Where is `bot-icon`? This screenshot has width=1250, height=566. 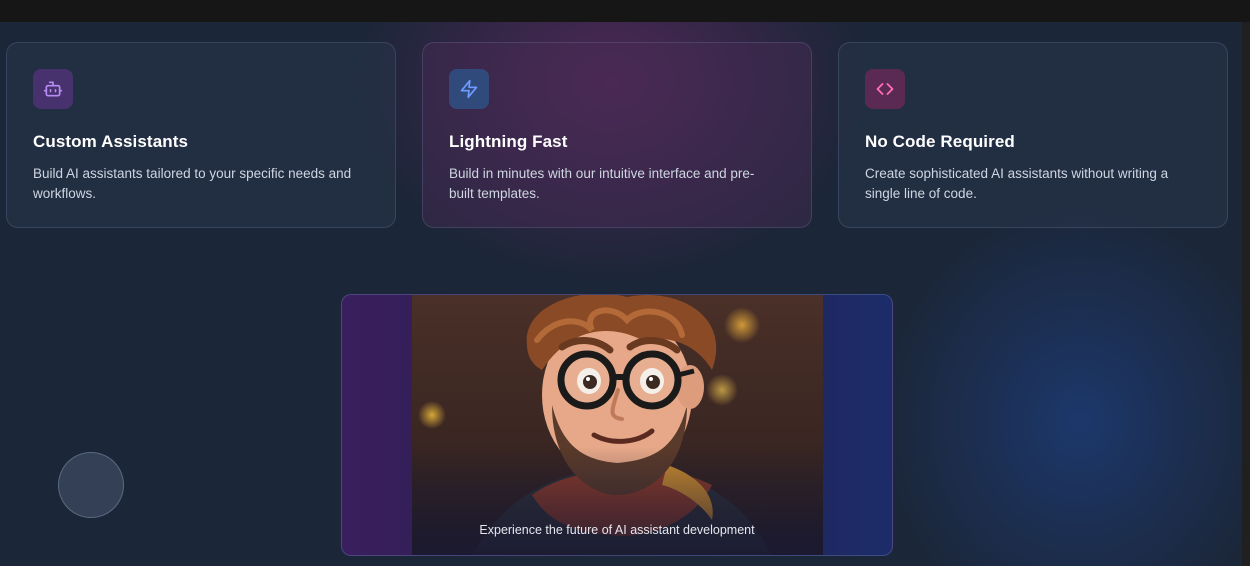
bot-icon is located at coordinates (53, 89).